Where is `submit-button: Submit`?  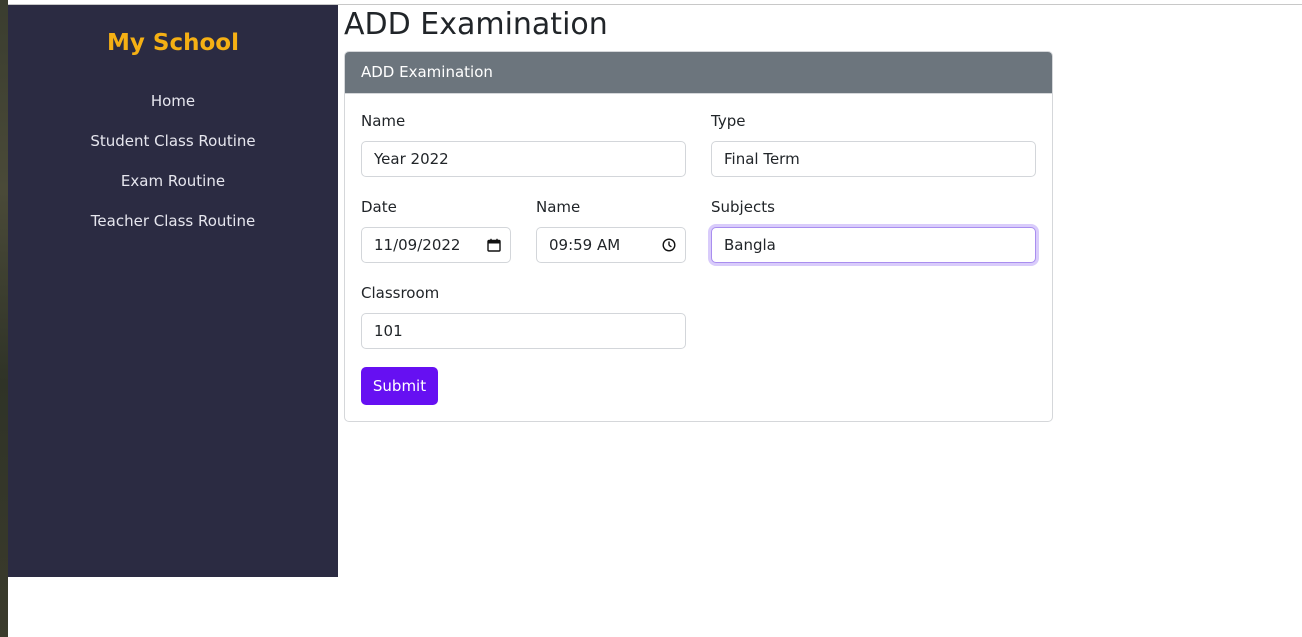
submit-button: Submit is located at coordinates (399, 386).